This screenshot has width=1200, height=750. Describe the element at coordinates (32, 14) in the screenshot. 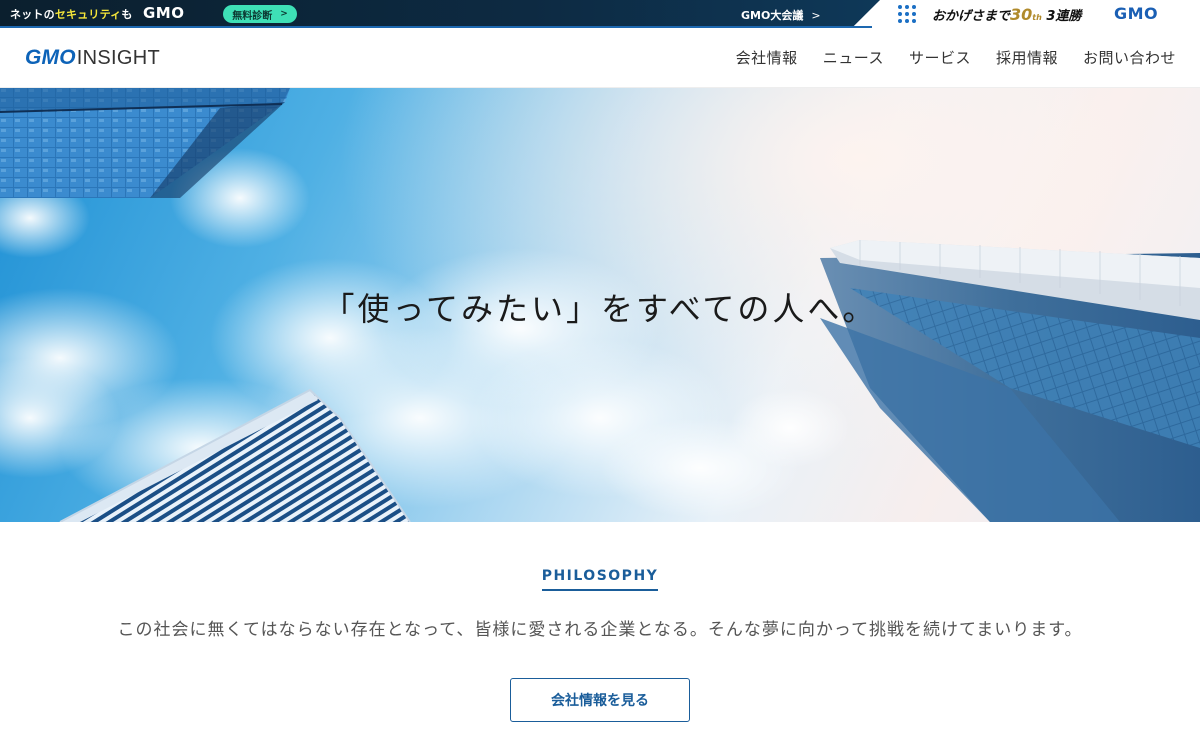

I see `promo-lead-prefix: ネットの` at that location.